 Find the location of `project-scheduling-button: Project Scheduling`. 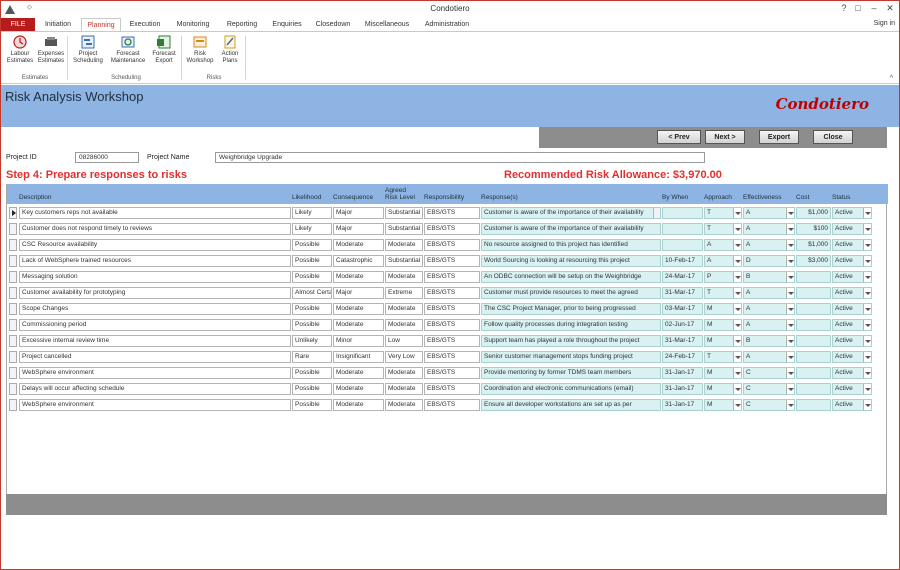

project-scheduling-button: Project Scheduling is located at coordinates (88, 49).